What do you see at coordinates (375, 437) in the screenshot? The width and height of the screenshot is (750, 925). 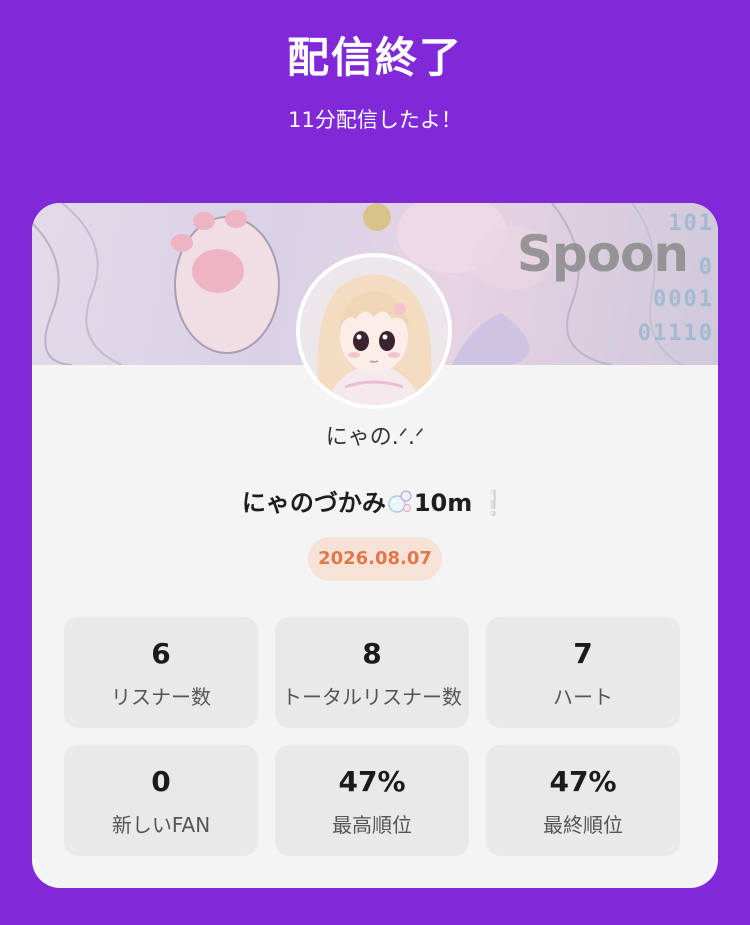 I see `username: にゃの.ᐟ.ᐟ` at bounding box center [375, 437].